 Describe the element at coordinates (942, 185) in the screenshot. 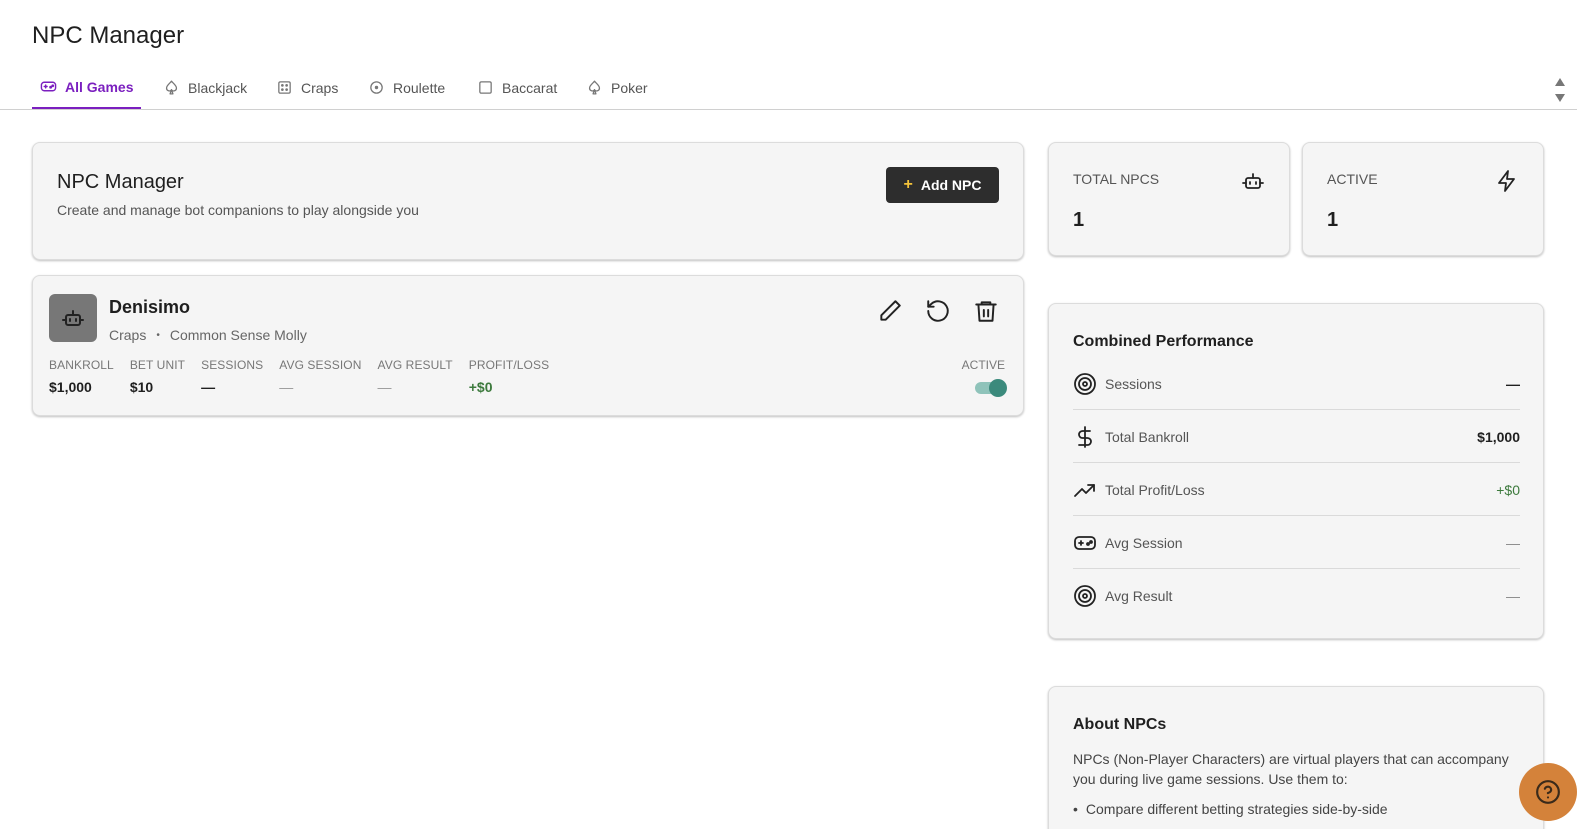

I see `add-npc-button: + Add NPC` at that location.